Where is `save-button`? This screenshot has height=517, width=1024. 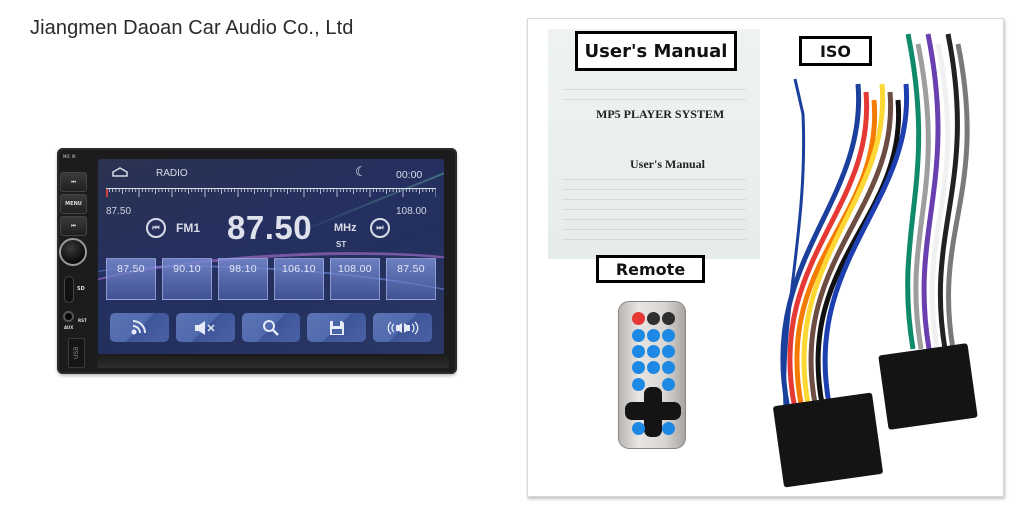 save-button is located at coordinates (337, 327).